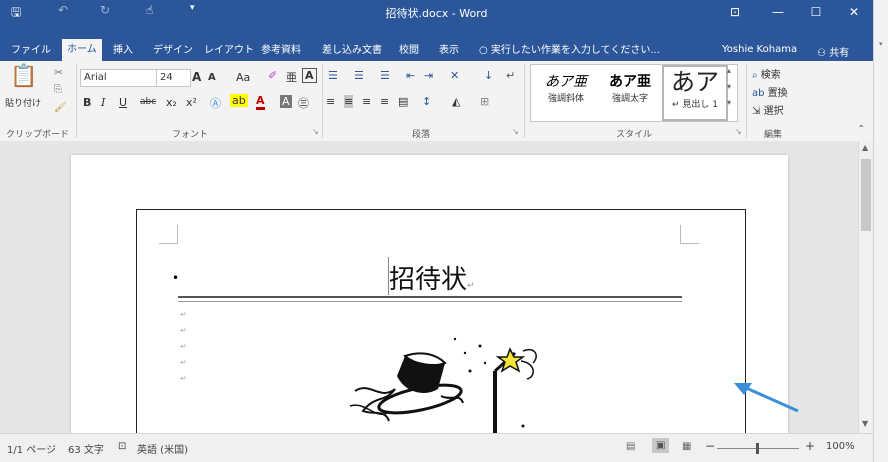 The height and width of the screenshot is (462, 888). Describe the element at coordinates (410, 75) in the screenshot. I see `decrease-indent-icon: ⇤` at that location.